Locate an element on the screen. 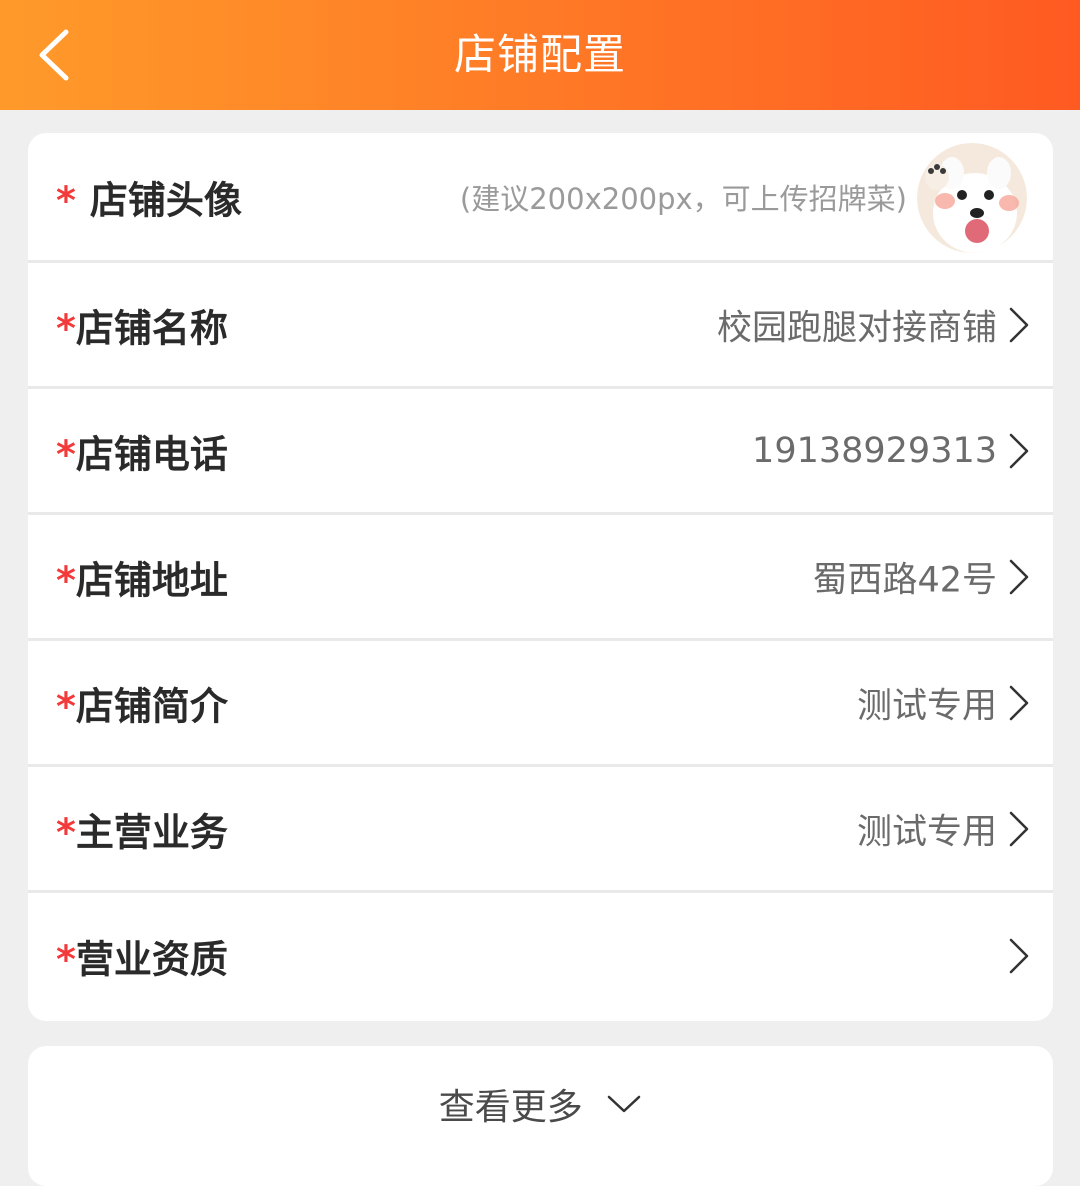  store-name-label: *店铺名称 is located at coordinates (142, 324).